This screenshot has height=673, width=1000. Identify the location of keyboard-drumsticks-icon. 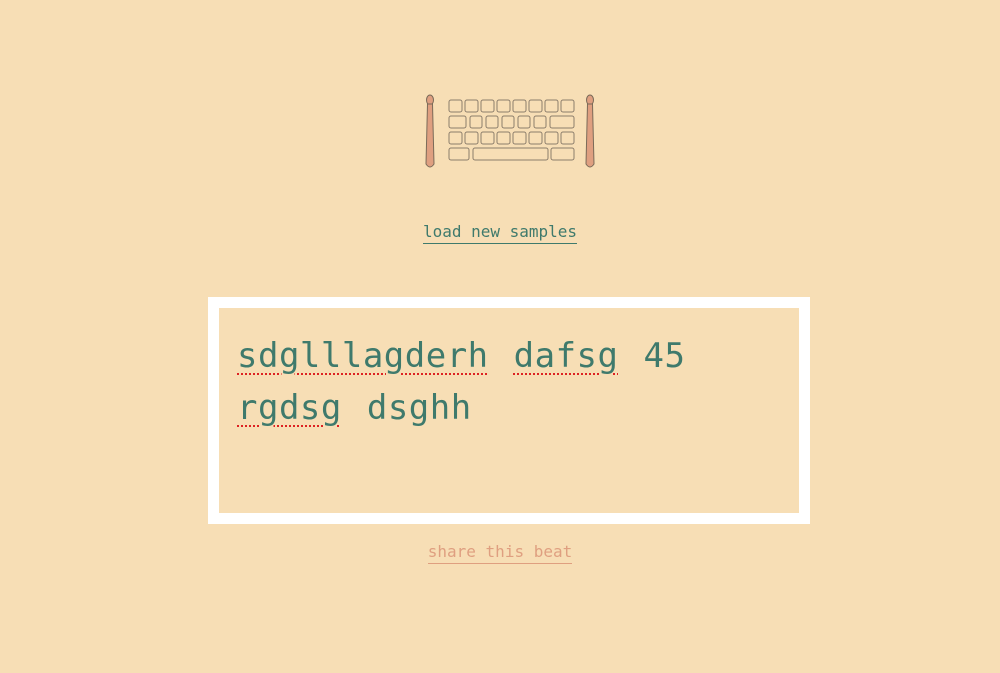
(510, 131).